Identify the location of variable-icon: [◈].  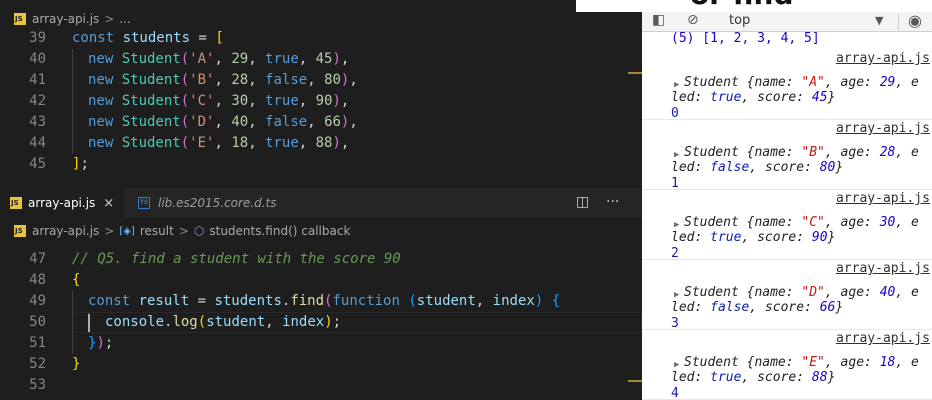
(127, 231).